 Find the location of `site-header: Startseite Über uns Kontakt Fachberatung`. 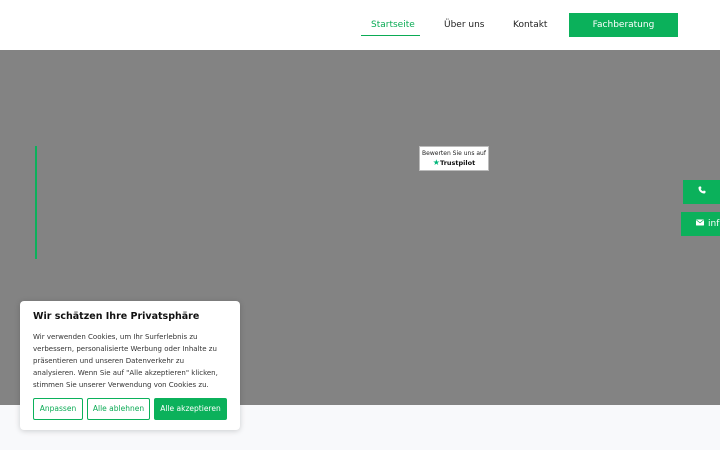

site-header: Startseite Über uns Kontakt Fachberatung is located at coordinates (360, 25).